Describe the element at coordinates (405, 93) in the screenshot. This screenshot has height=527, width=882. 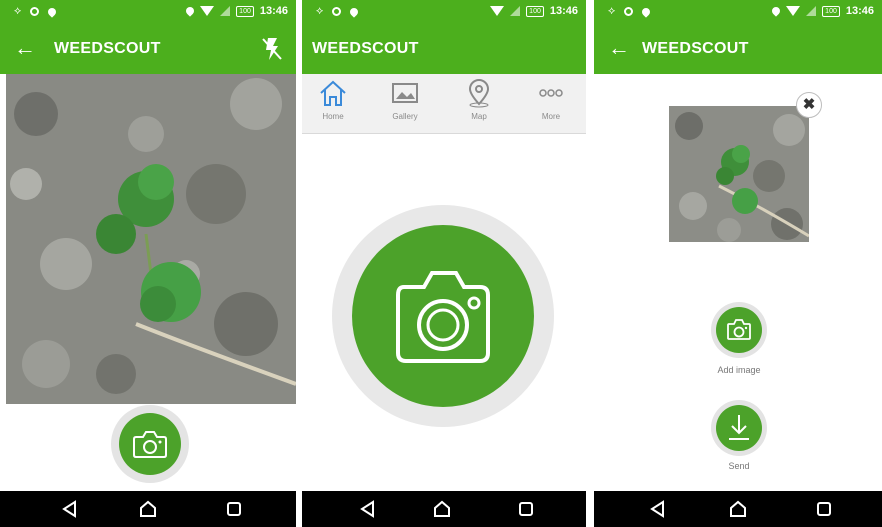
I see `gallery-icon` at that location.